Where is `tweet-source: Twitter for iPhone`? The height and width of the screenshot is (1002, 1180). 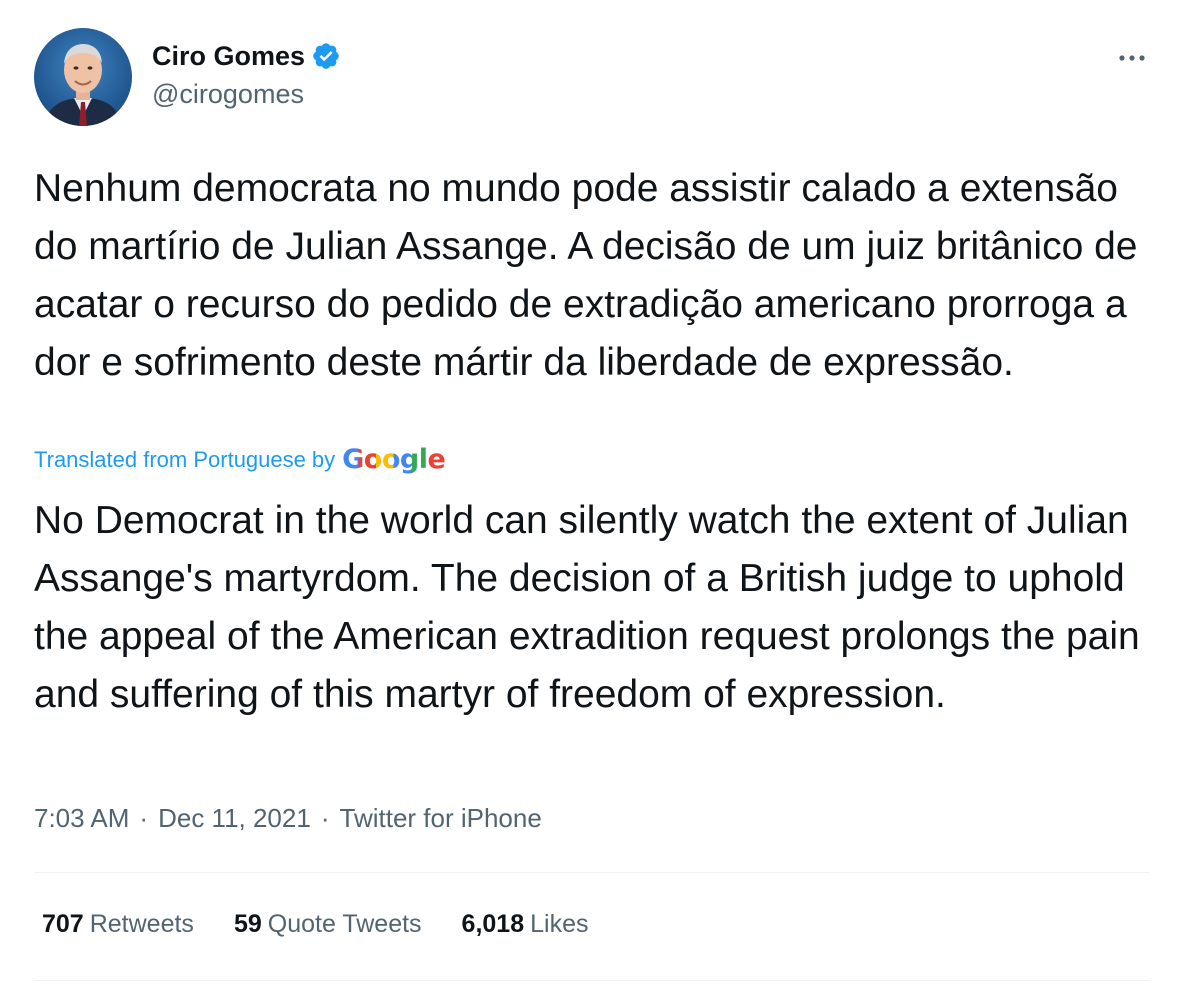
tweet-source: Twitter for iPhone is located at coordinates (441, 818).